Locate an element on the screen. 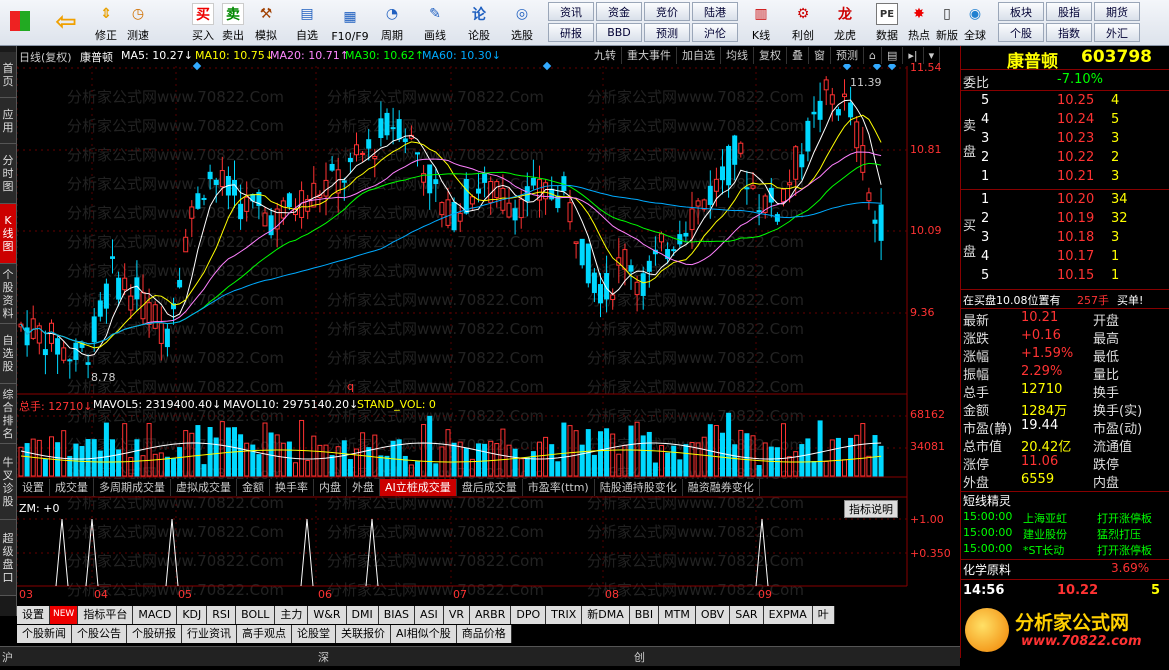 This screenshot has height=670, width=1169. tab-indicator-platform: 指标平台 is located at coordinates (106, 615).